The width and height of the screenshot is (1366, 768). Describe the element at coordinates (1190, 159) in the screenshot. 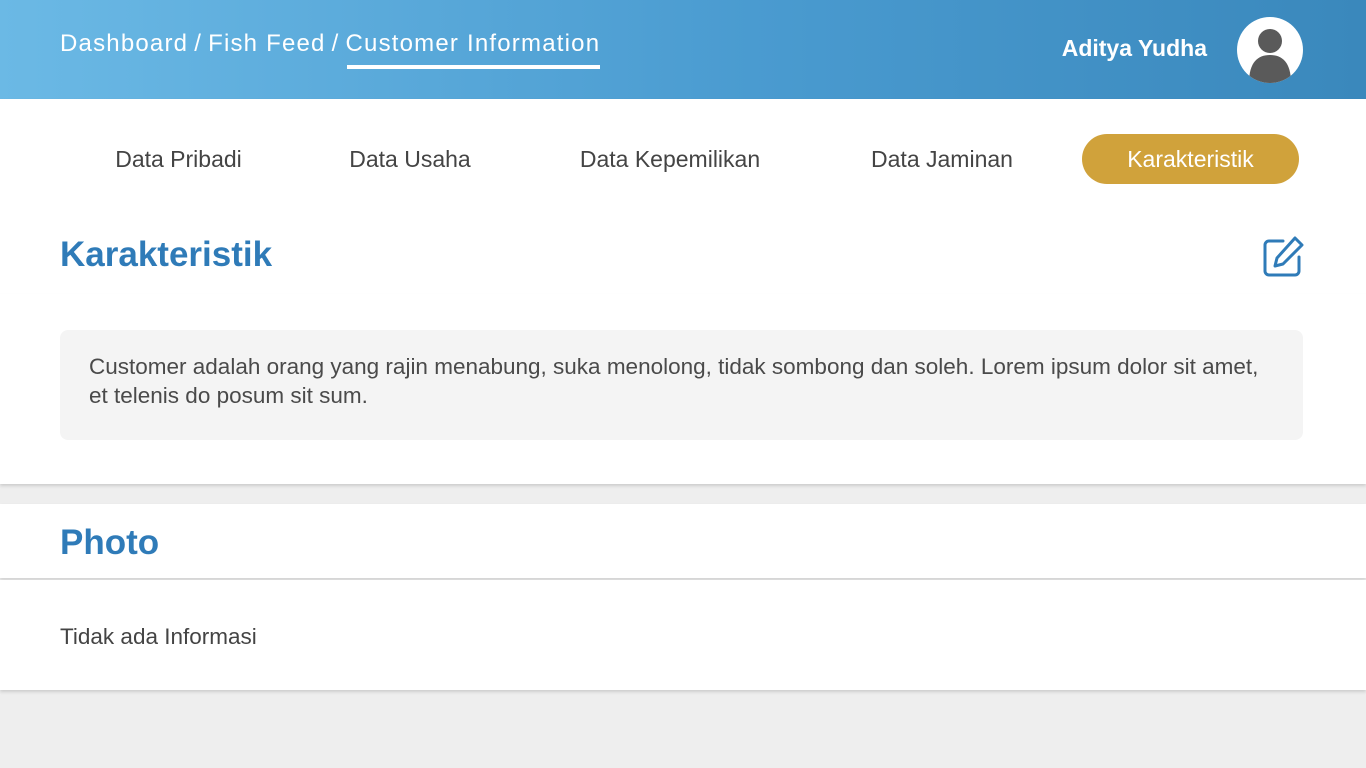

I see `tab-karakteristik: Karakteristik` at that location.